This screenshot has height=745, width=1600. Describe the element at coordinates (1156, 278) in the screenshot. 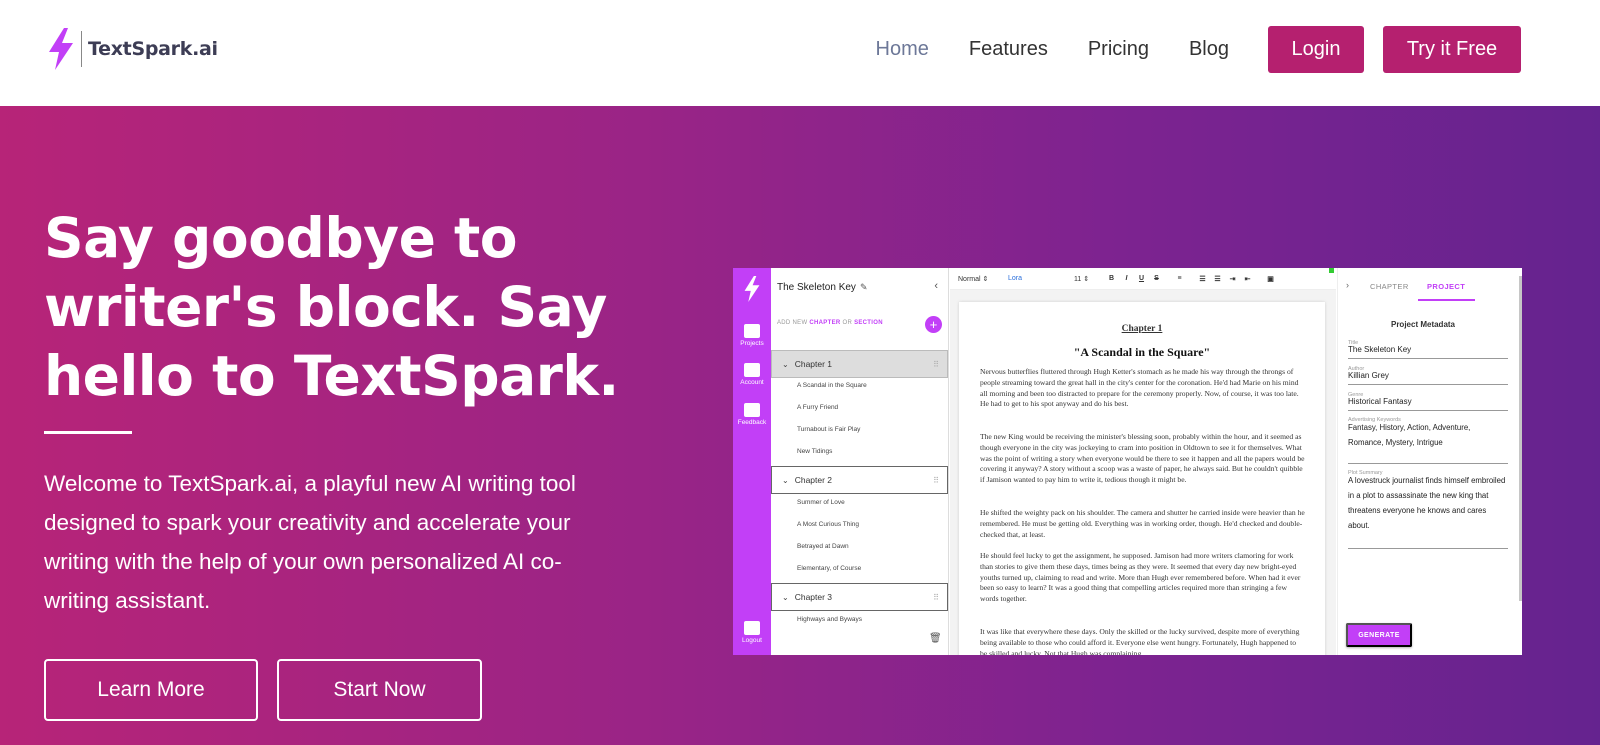

I see `strike-button: S` at that location.